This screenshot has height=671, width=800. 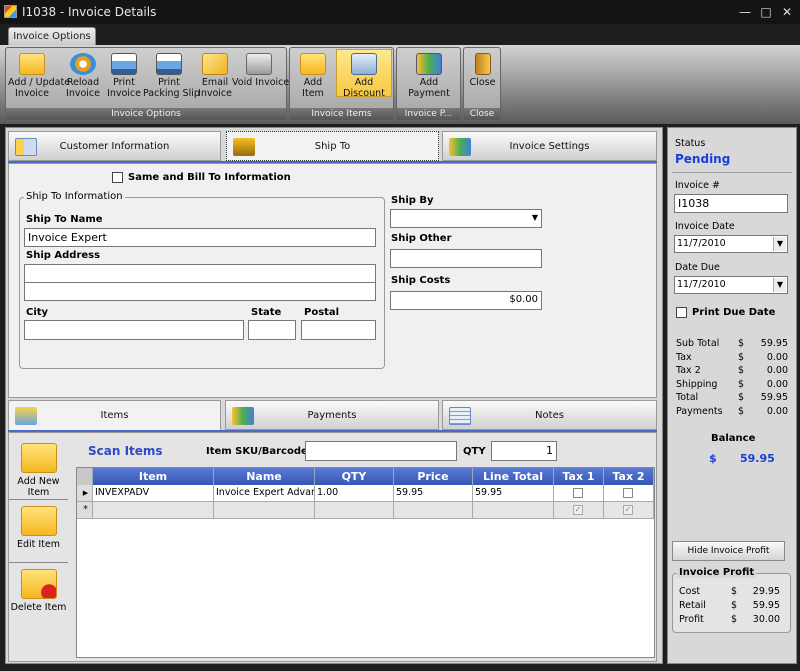 I want to click on cell-tax1, so click(x=579, y=493).